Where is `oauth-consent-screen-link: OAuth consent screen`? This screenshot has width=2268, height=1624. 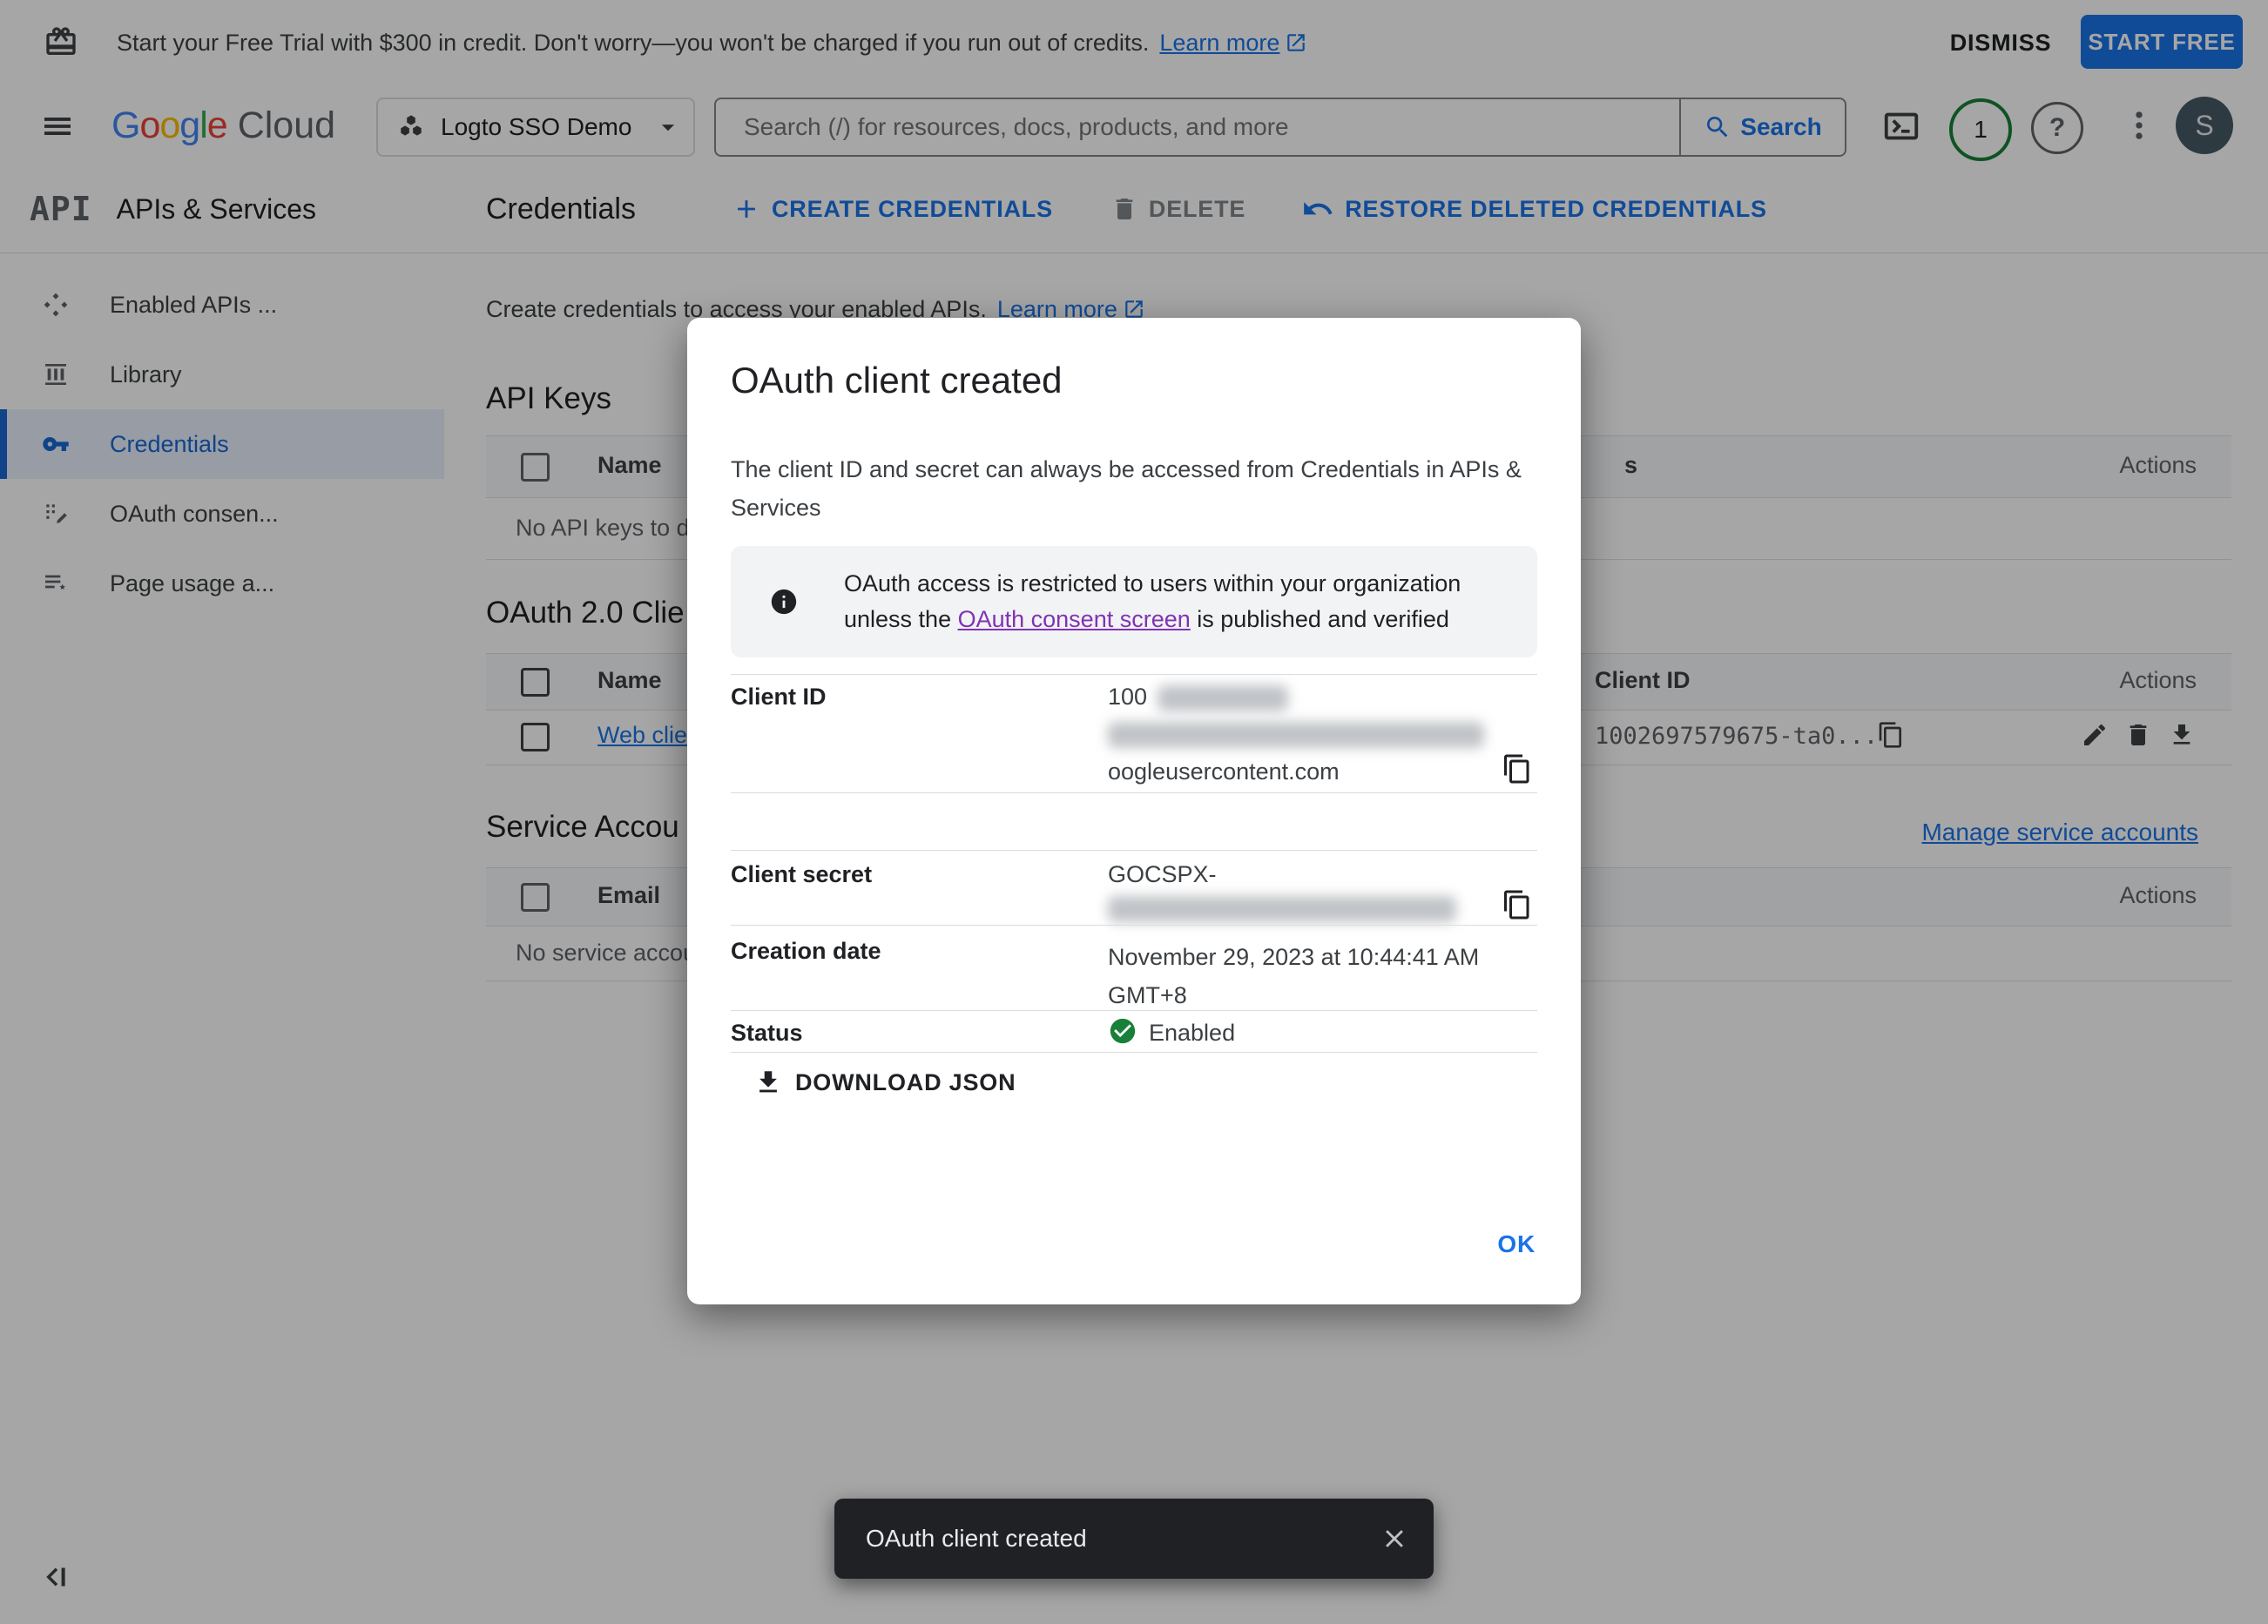
oauth-consent-screen-link: OAuth consent screen is located at coordinates (1074, 619).